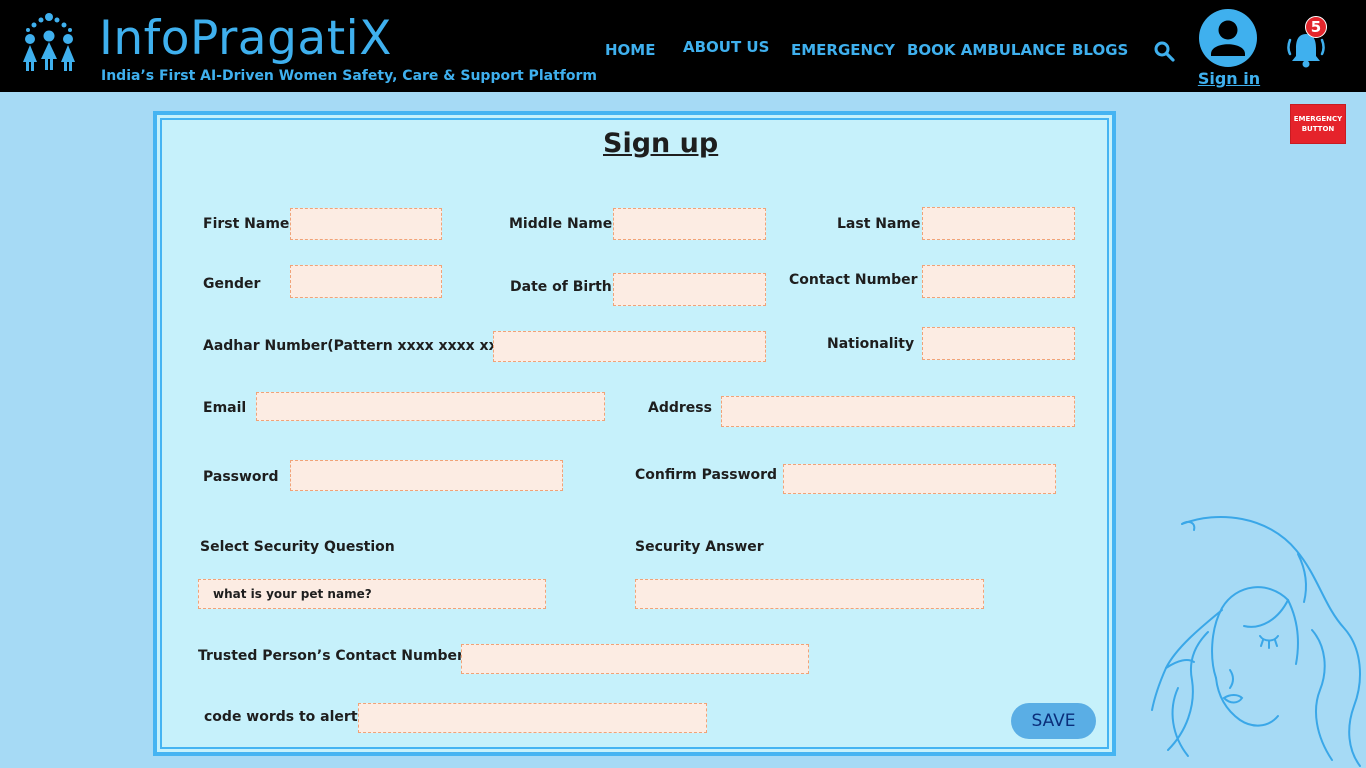 Image resolution: width=1366 pixels, height=768 pixels. What do you see at coordinates (1318, 129) in the screenshot?
I see `emergency-button-line2: BUTTON` at bounding box center [1318, 129].